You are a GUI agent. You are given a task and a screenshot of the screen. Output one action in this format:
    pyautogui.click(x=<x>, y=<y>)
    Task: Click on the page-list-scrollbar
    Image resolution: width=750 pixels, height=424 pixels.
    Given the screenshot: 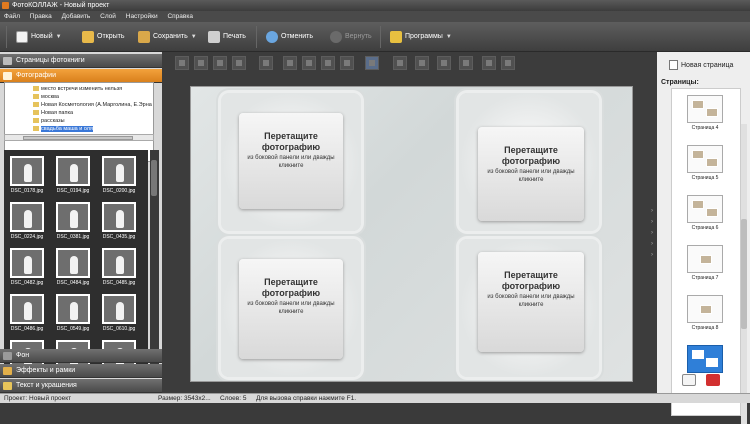 What is the action you would take?
    pyautogui.click(x=744, y=274)
    